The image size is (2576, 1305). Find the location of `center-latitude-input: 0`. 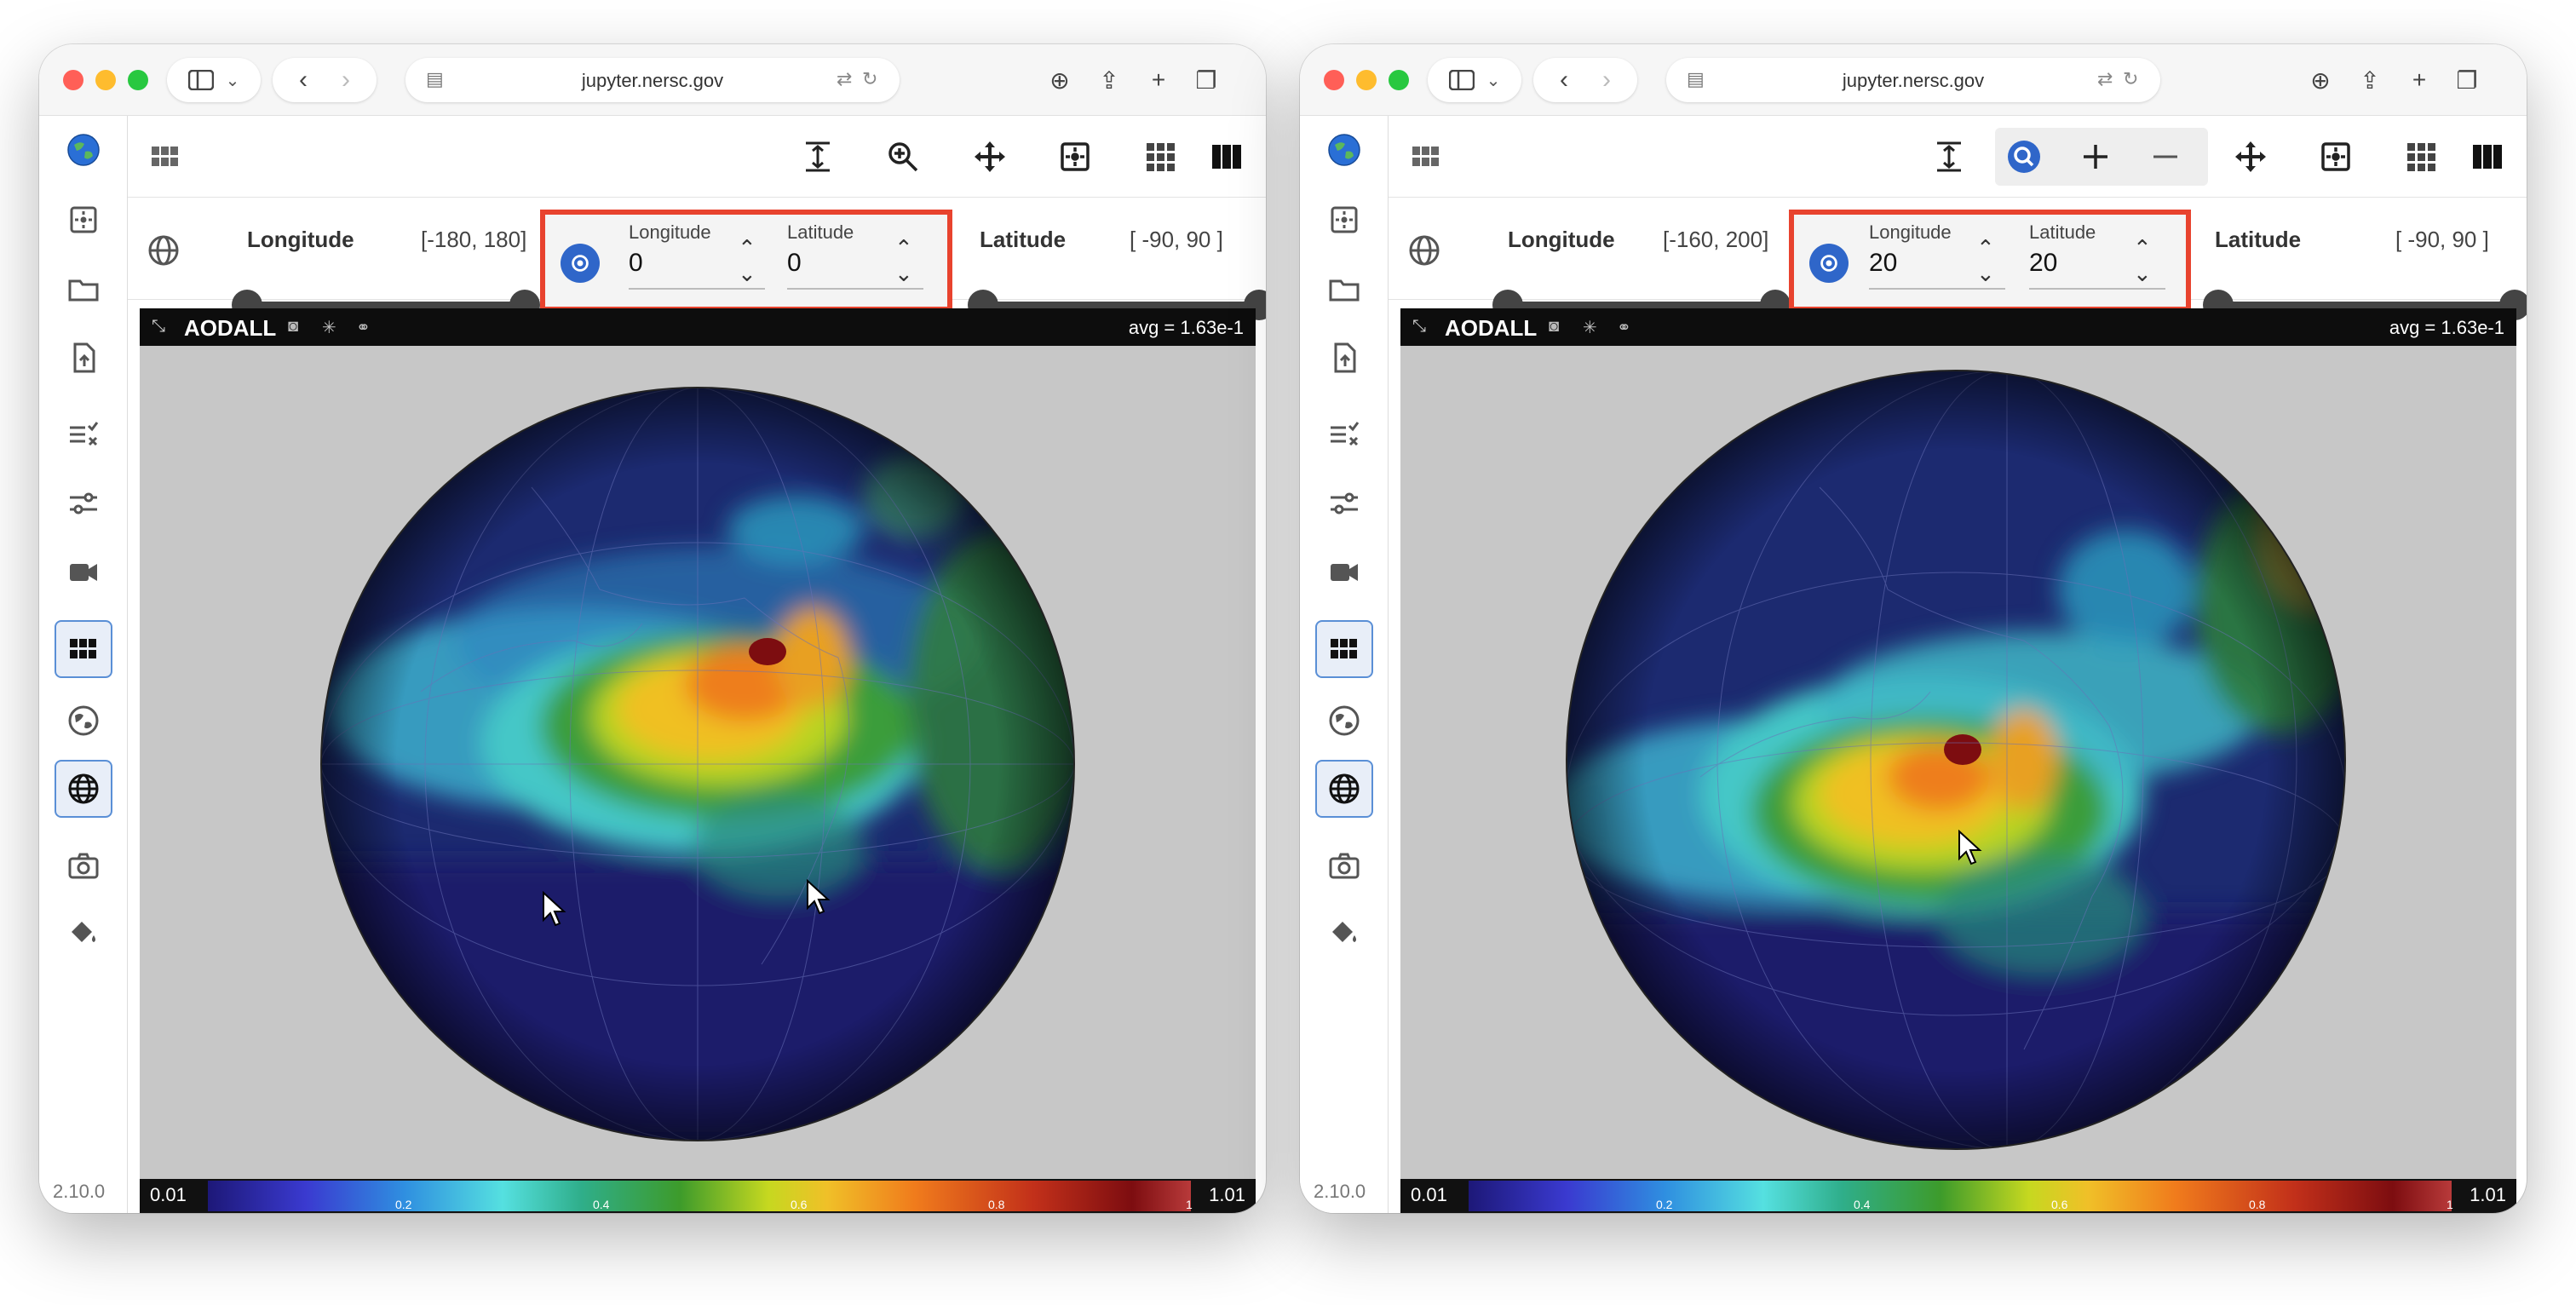

center-latitude-input: 0 is located at coordinates (795, 263).